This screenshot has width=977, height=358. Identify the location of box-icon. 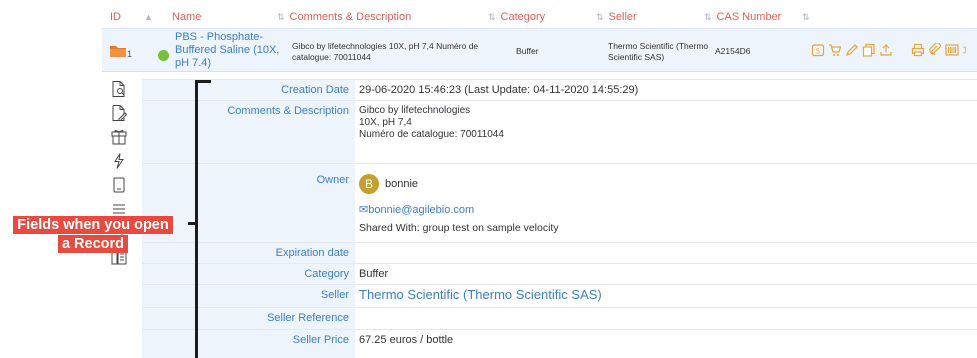
(119, 137).